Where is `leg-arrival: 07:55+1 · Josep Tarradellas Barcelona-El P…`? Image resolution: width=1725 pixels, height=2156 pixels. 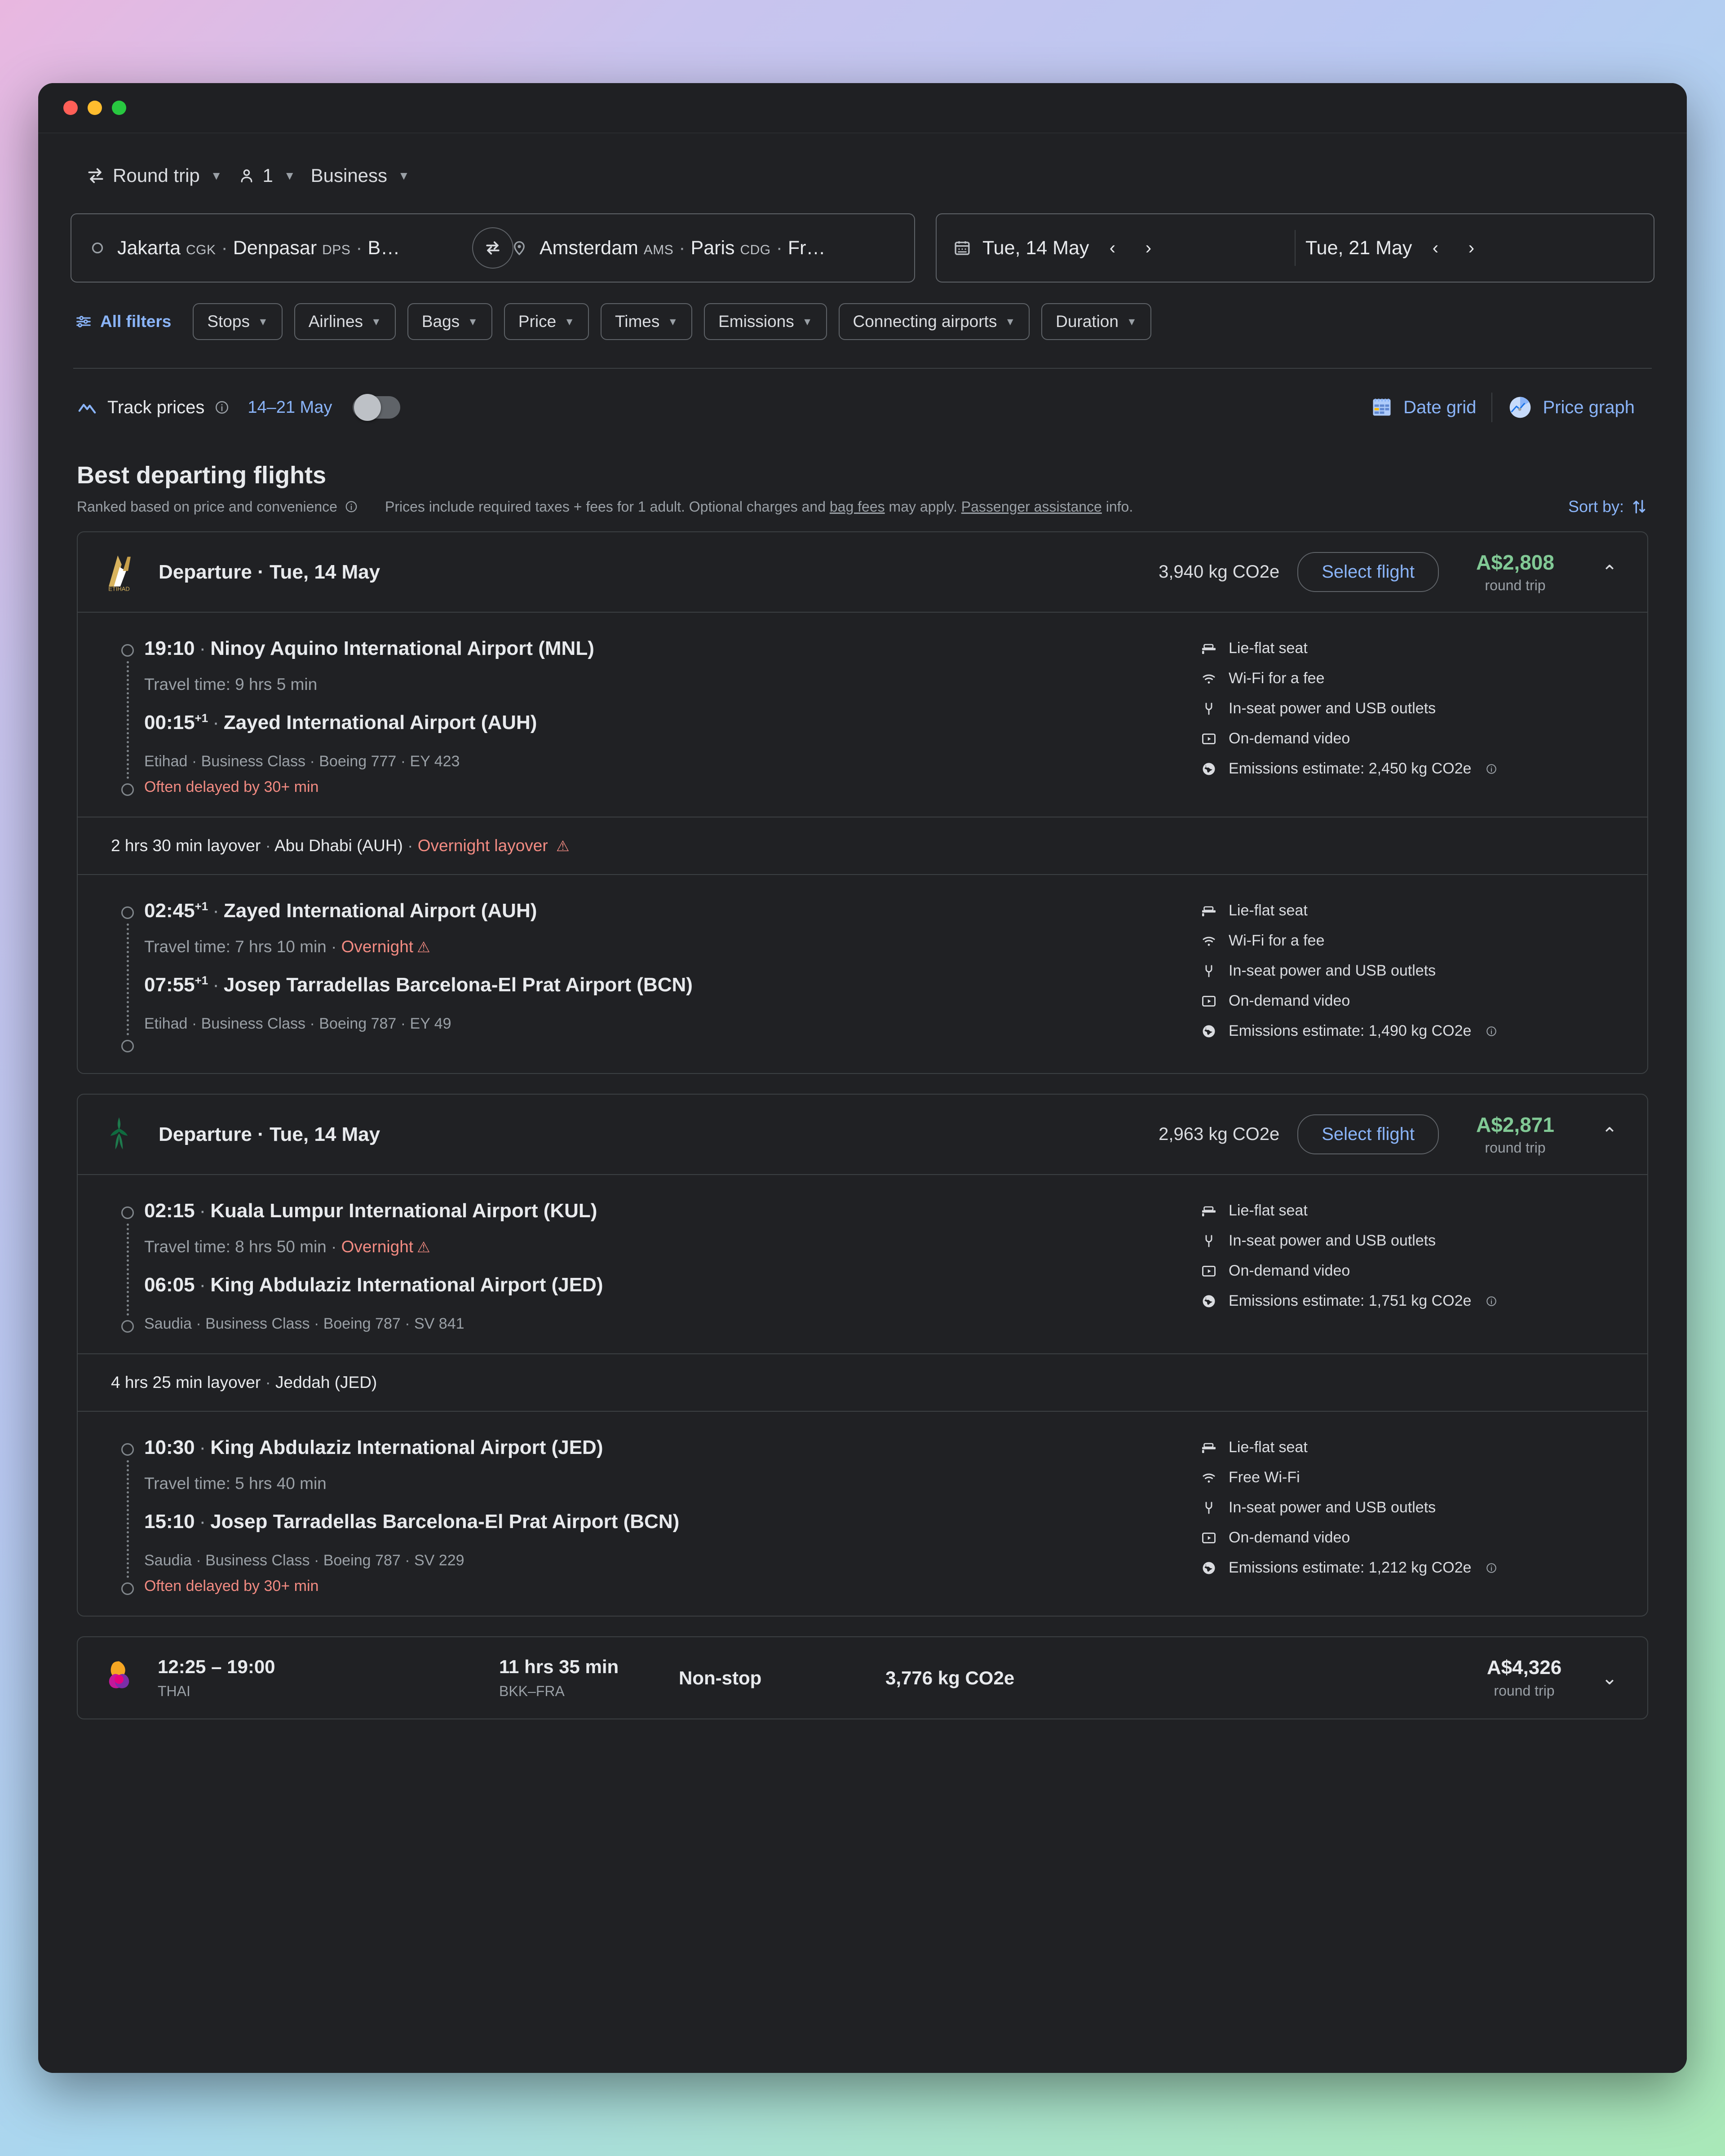
leg-arrival: 07:55+1 · Josep Tarradellas Barcelona-El P… is located at coordinates (418, 984).